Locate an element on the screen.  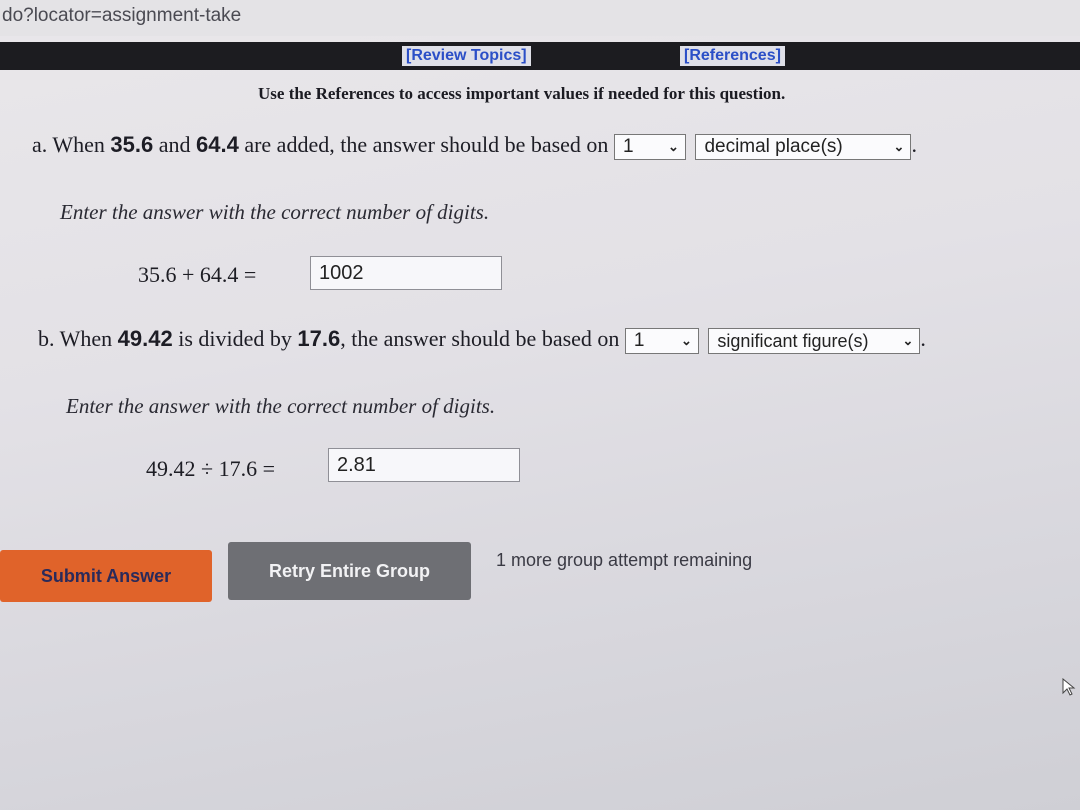
address-bar: do?locator=assignment-take is located at coordinates (540, 18).